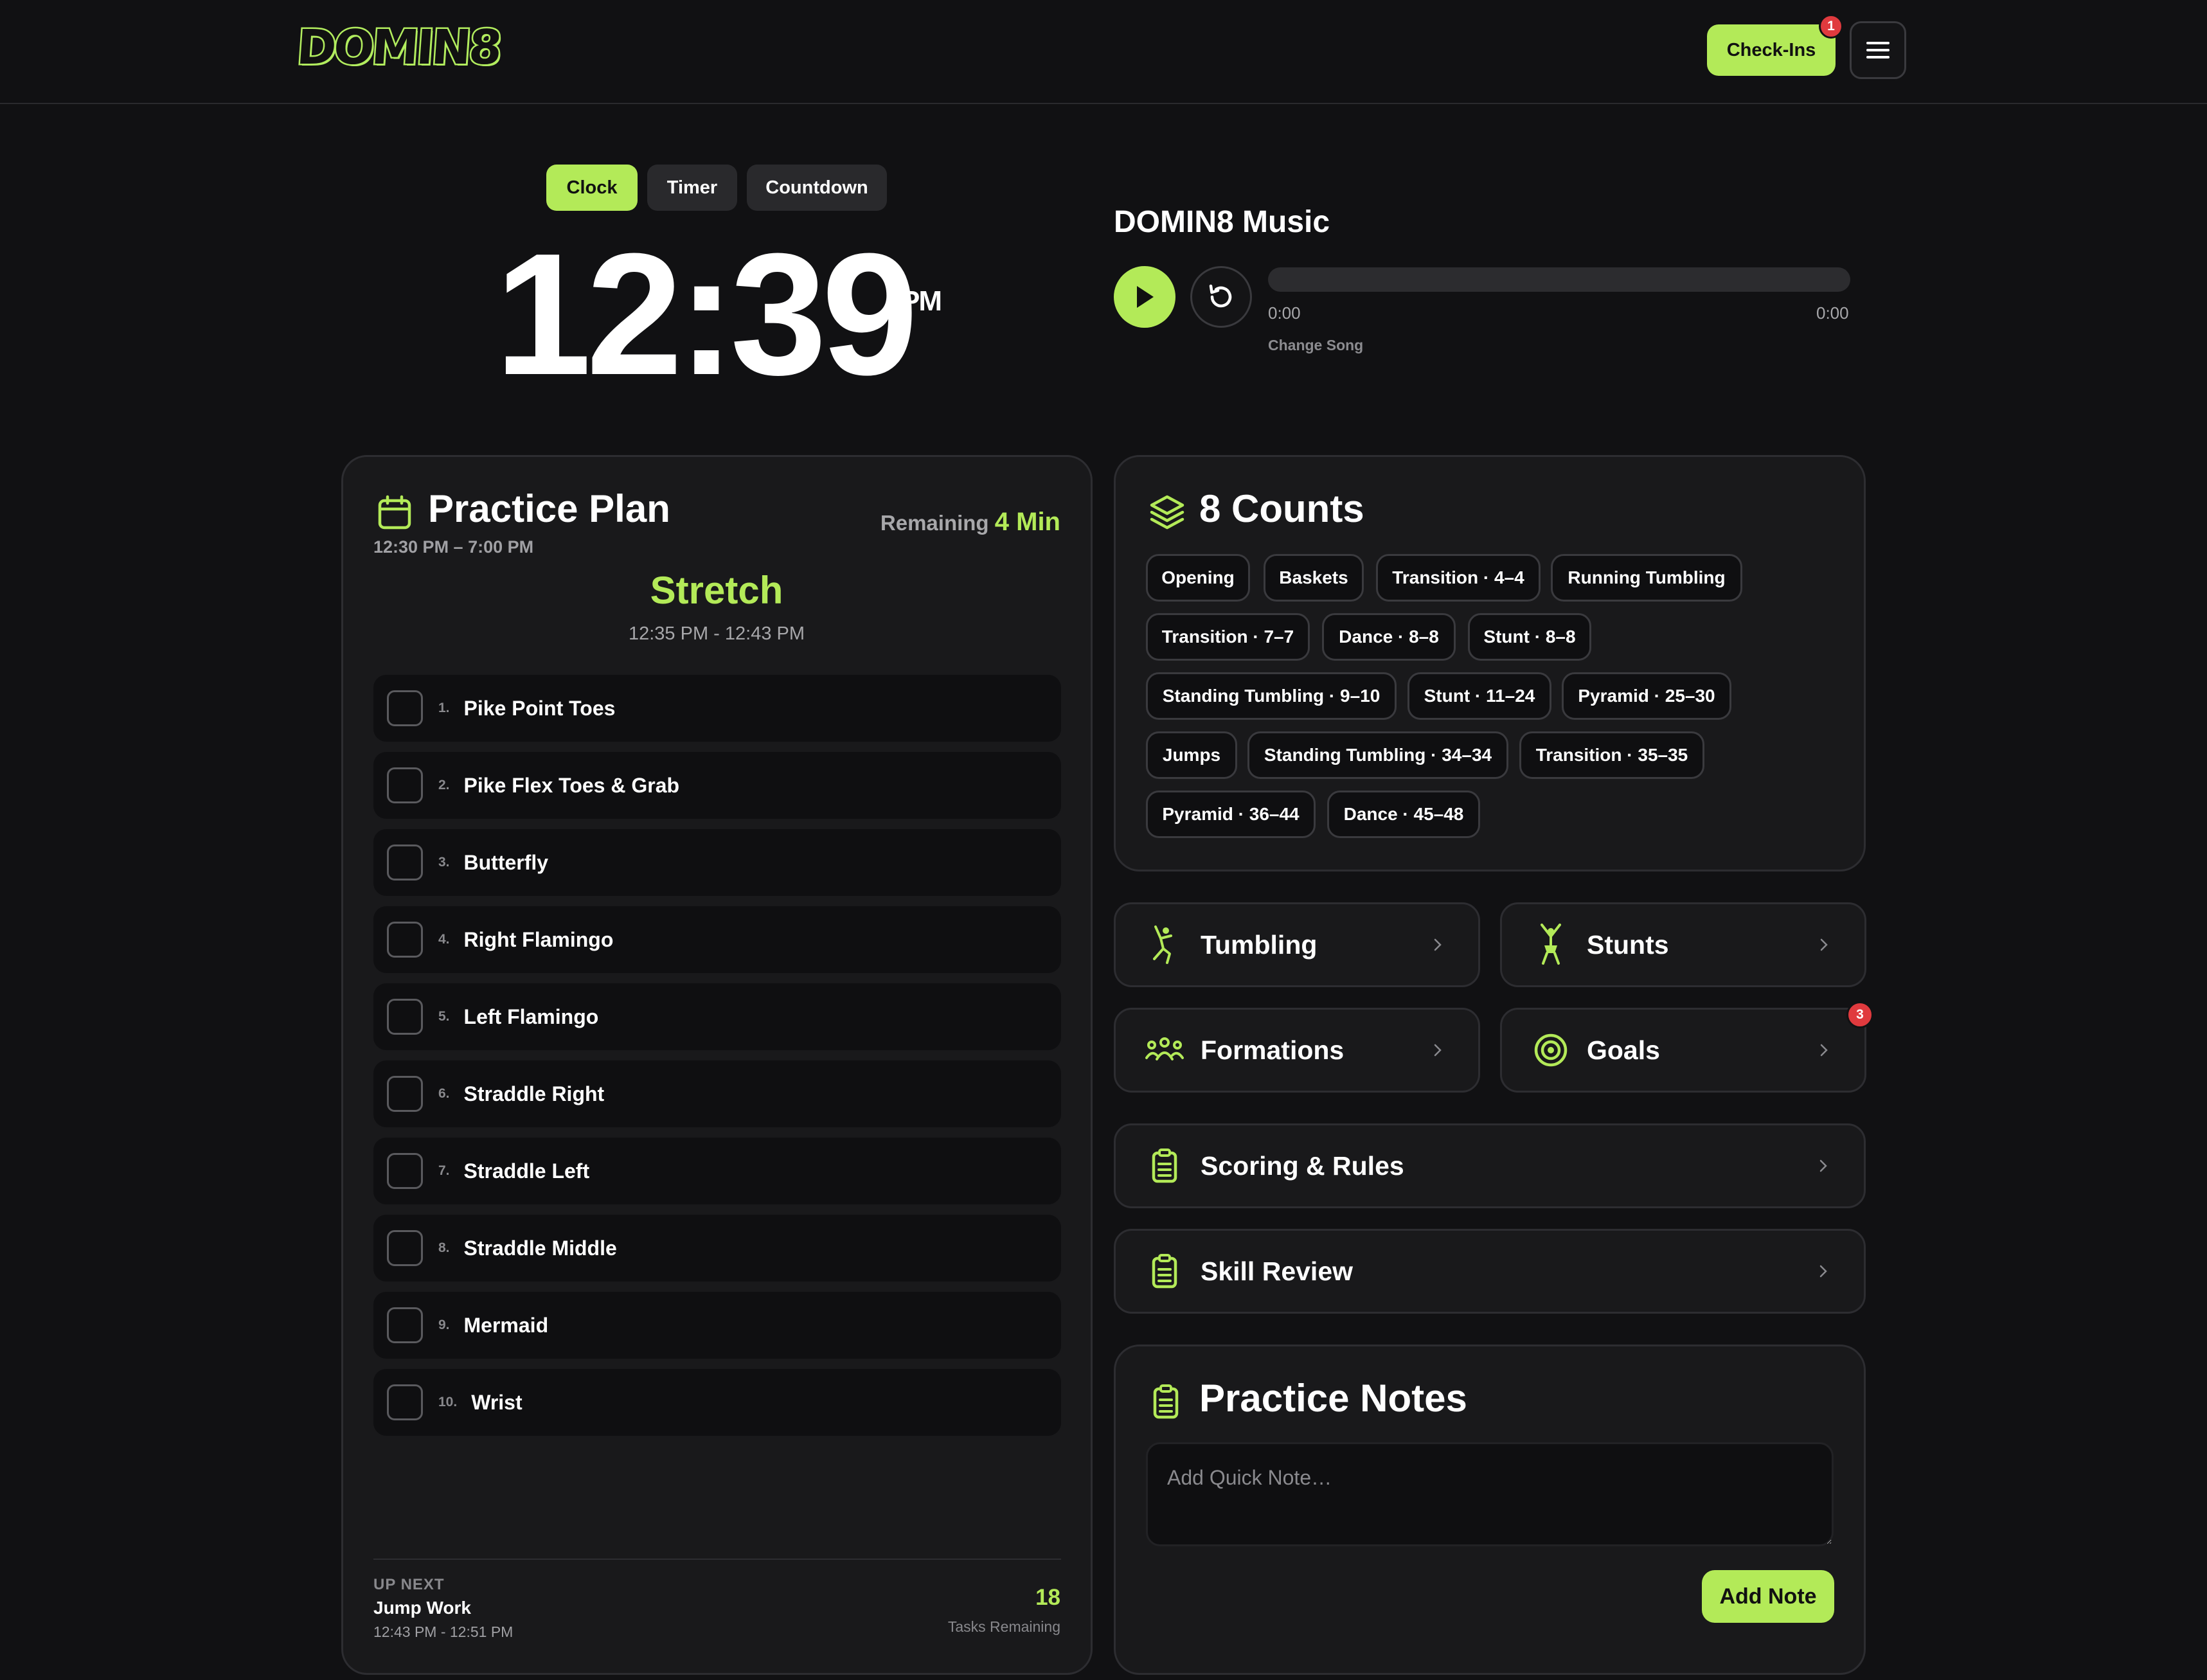 This screenshot has width=2207, height=1680. Describe the element at coordinates (1277, 1271) in the screenshot. I see `skill-review-label: Skill Review` at that location.